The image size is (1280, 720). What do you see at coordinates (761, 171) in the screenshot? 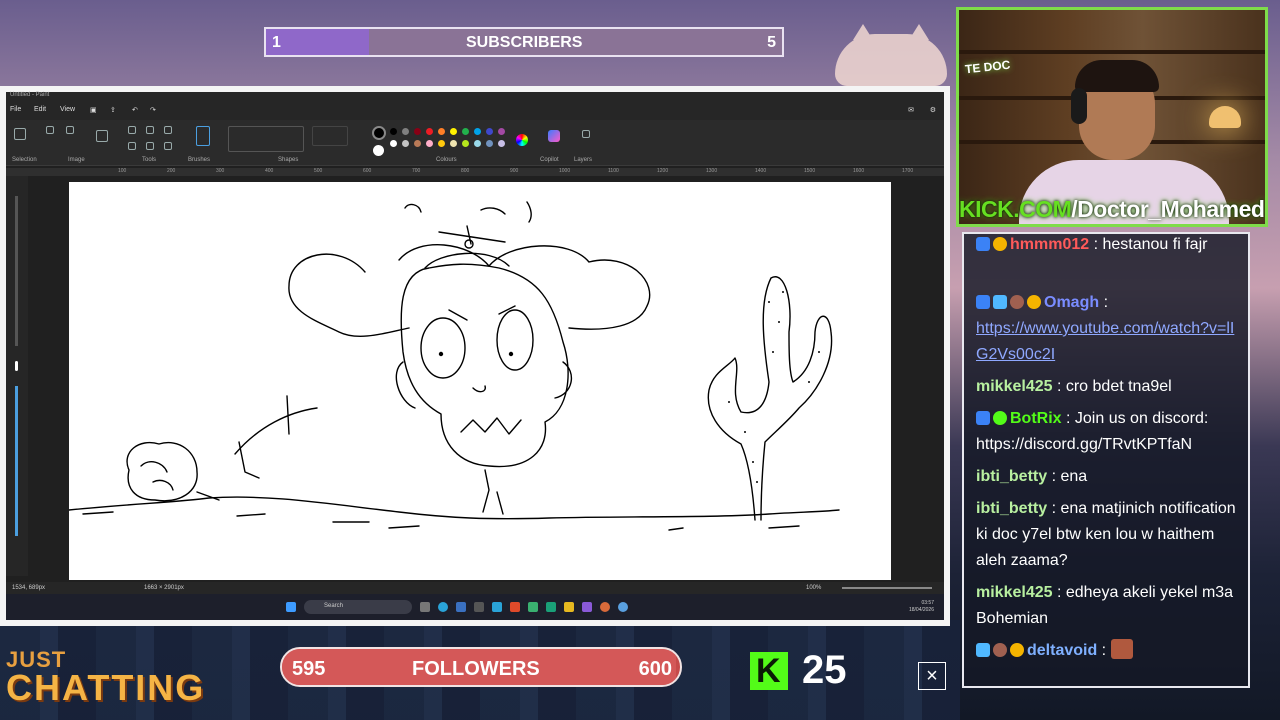
I see `ruler-tick-label: 1400` at bounding box center [761, 171].